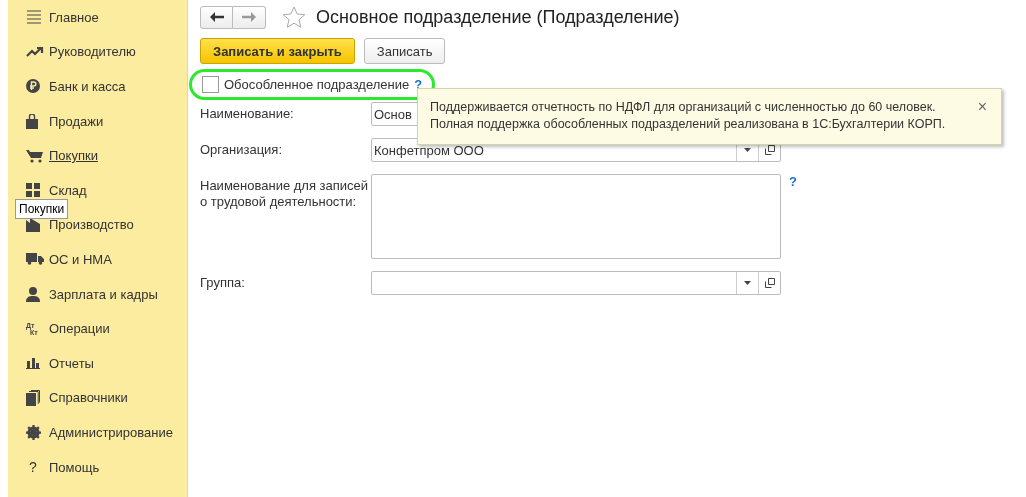 Image resolution: width=1026 pixels, height=497 pixels. What do you see at coordinates (294, 17) in the screenshot?
I see `star-icon` at bounding box center [294, 17].